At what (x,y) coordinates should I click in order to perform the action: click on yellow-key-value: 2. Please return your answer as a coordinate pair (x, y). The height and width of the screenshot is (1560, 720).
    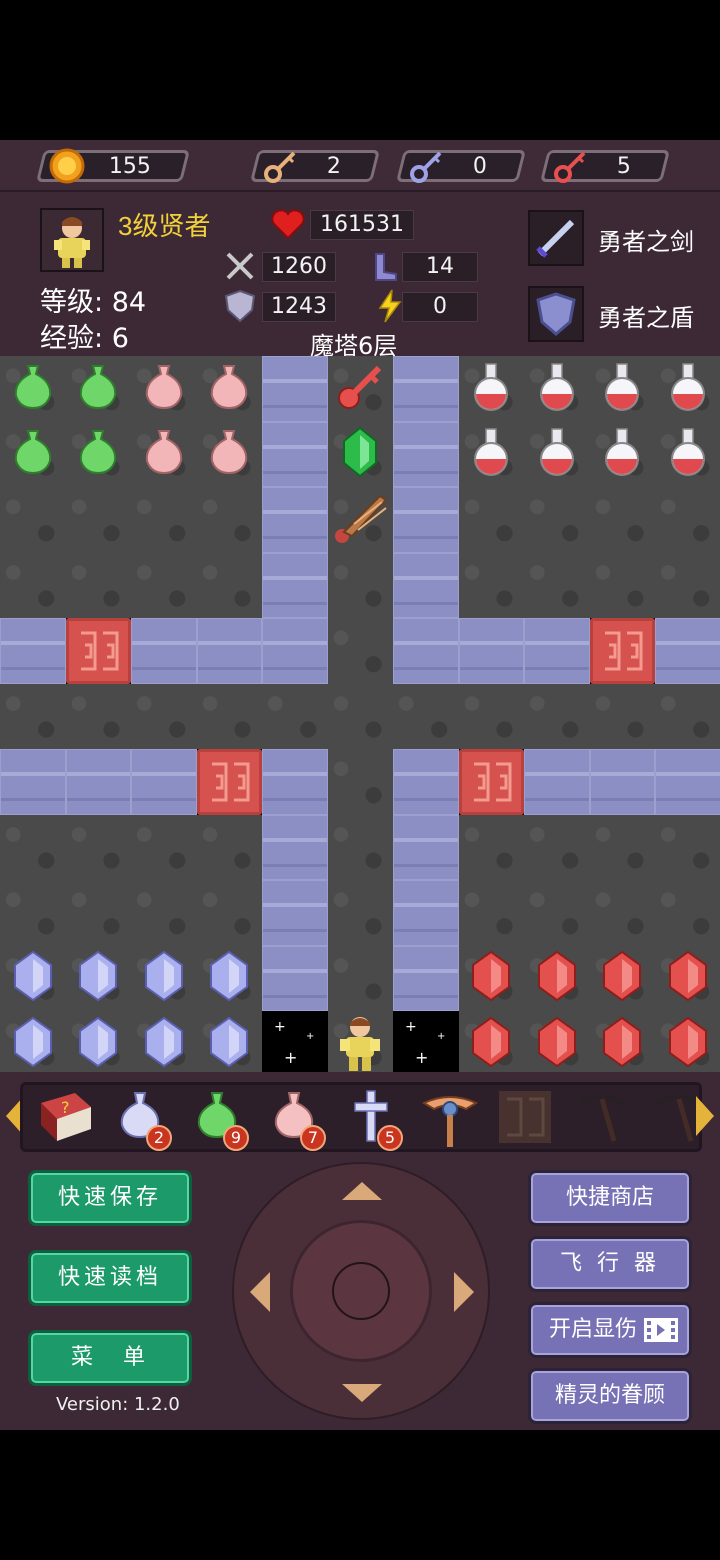
    Looking at the image, I should click on (333, 166).